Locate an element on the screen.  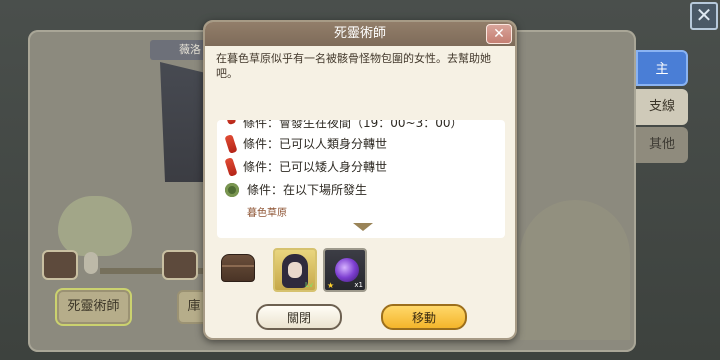
tree-illustration is located at coordinates (95, 226).